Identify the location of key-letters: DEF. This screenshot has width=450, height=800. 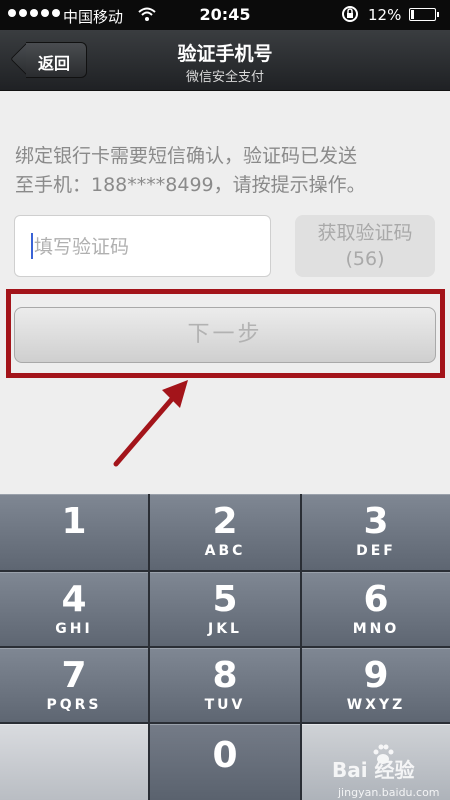
(376, 551).